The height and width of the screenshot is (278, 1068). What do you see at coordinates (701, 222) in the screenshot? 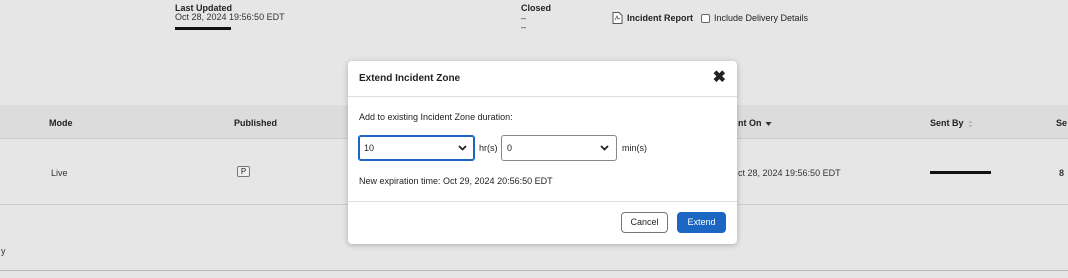
I see `extend-button: Extend` at bounding box center [701, 222].